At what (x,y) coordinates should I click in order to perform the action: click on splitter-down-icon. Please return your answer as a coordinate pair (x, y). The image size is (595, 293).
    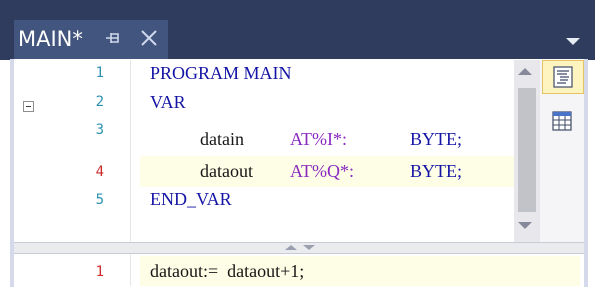
    Looking at the image, I should click on (309, 247).